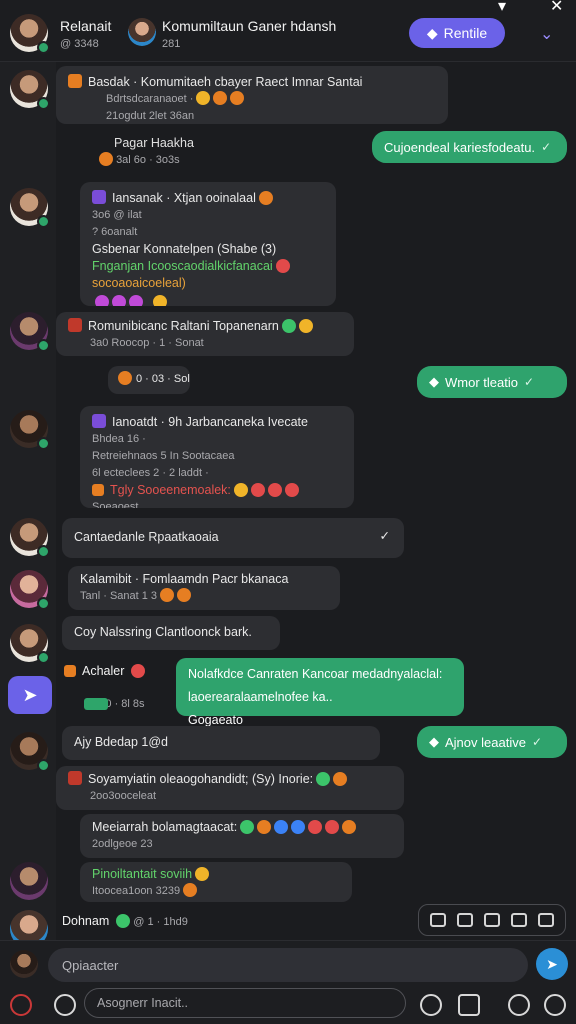 The width and height of the screenshot is (576, 1024). I want to click on outgoing-message: ◆ Ajnov leaative ✓, so click(492, 742).